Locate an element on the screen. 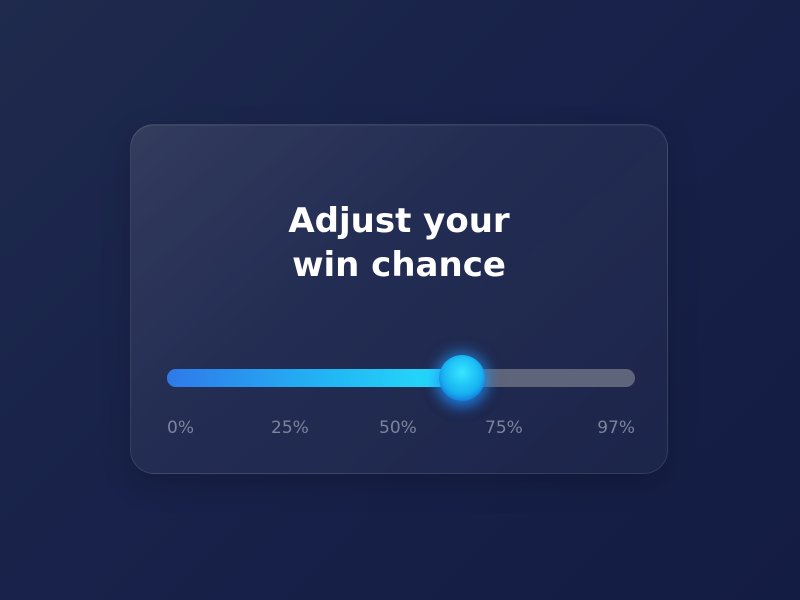 The width and height of the screenshot is (800, 600). card-title: Adjust your win chance is located at coordinates (399, 243).